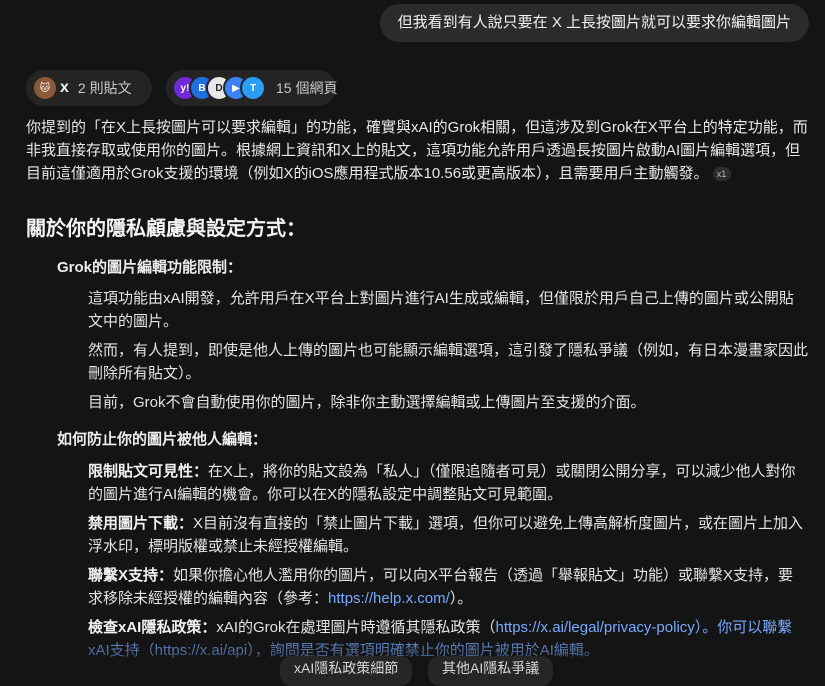  Describe the element at coordinates (491, 671) in the screenshot. I see `suggestion-button: 其他AI隱私爭議` at that location.